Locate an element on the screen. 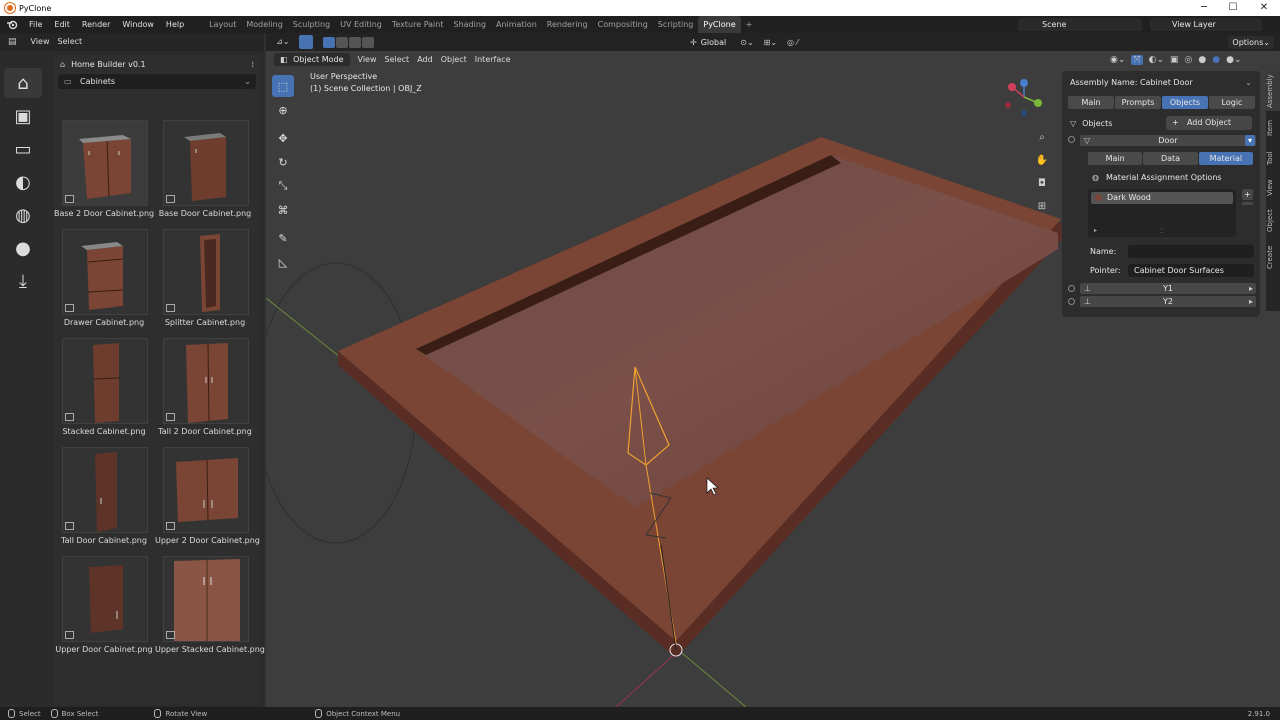 This screenshot has height=720, width=1280. vtab-assembly: Assembly is located at coordinates (1273, 91).